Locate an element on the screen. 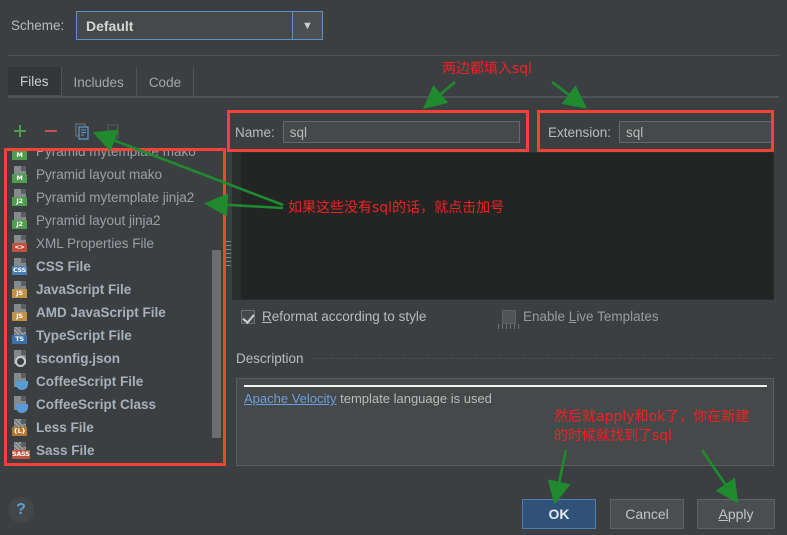  list-item-label: Pyramid layout mako is located at coordinates (99, 174).